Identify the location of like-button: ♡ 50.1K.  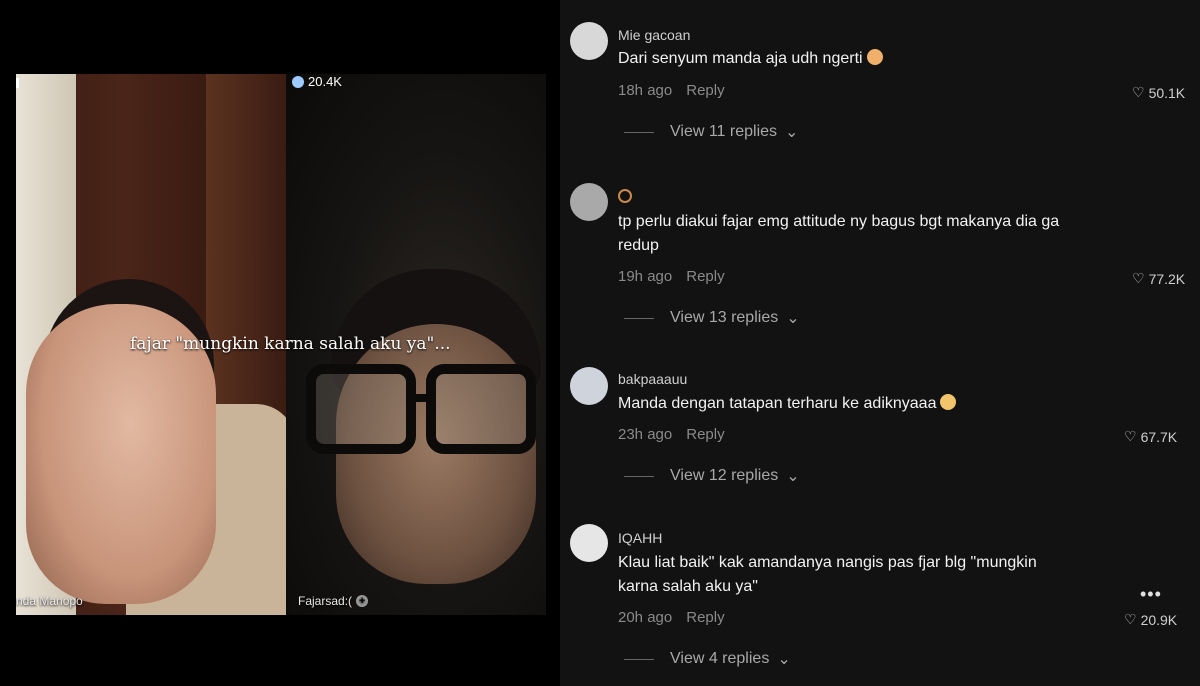
(1158, 92).